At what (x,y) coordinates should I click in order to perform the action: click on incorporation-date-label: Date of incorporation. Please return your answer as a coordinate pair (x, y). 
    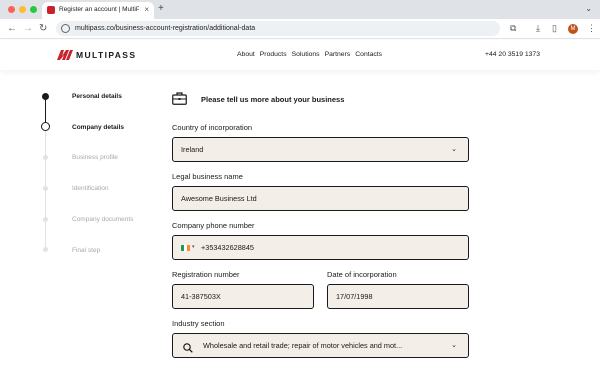
    Looking at the image, I should click on (362, 274).